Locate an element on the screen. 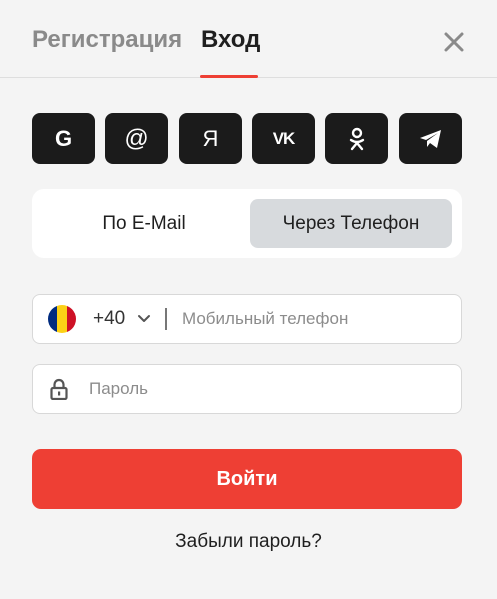  login-button: Войти is located at coordinates (247, 479).